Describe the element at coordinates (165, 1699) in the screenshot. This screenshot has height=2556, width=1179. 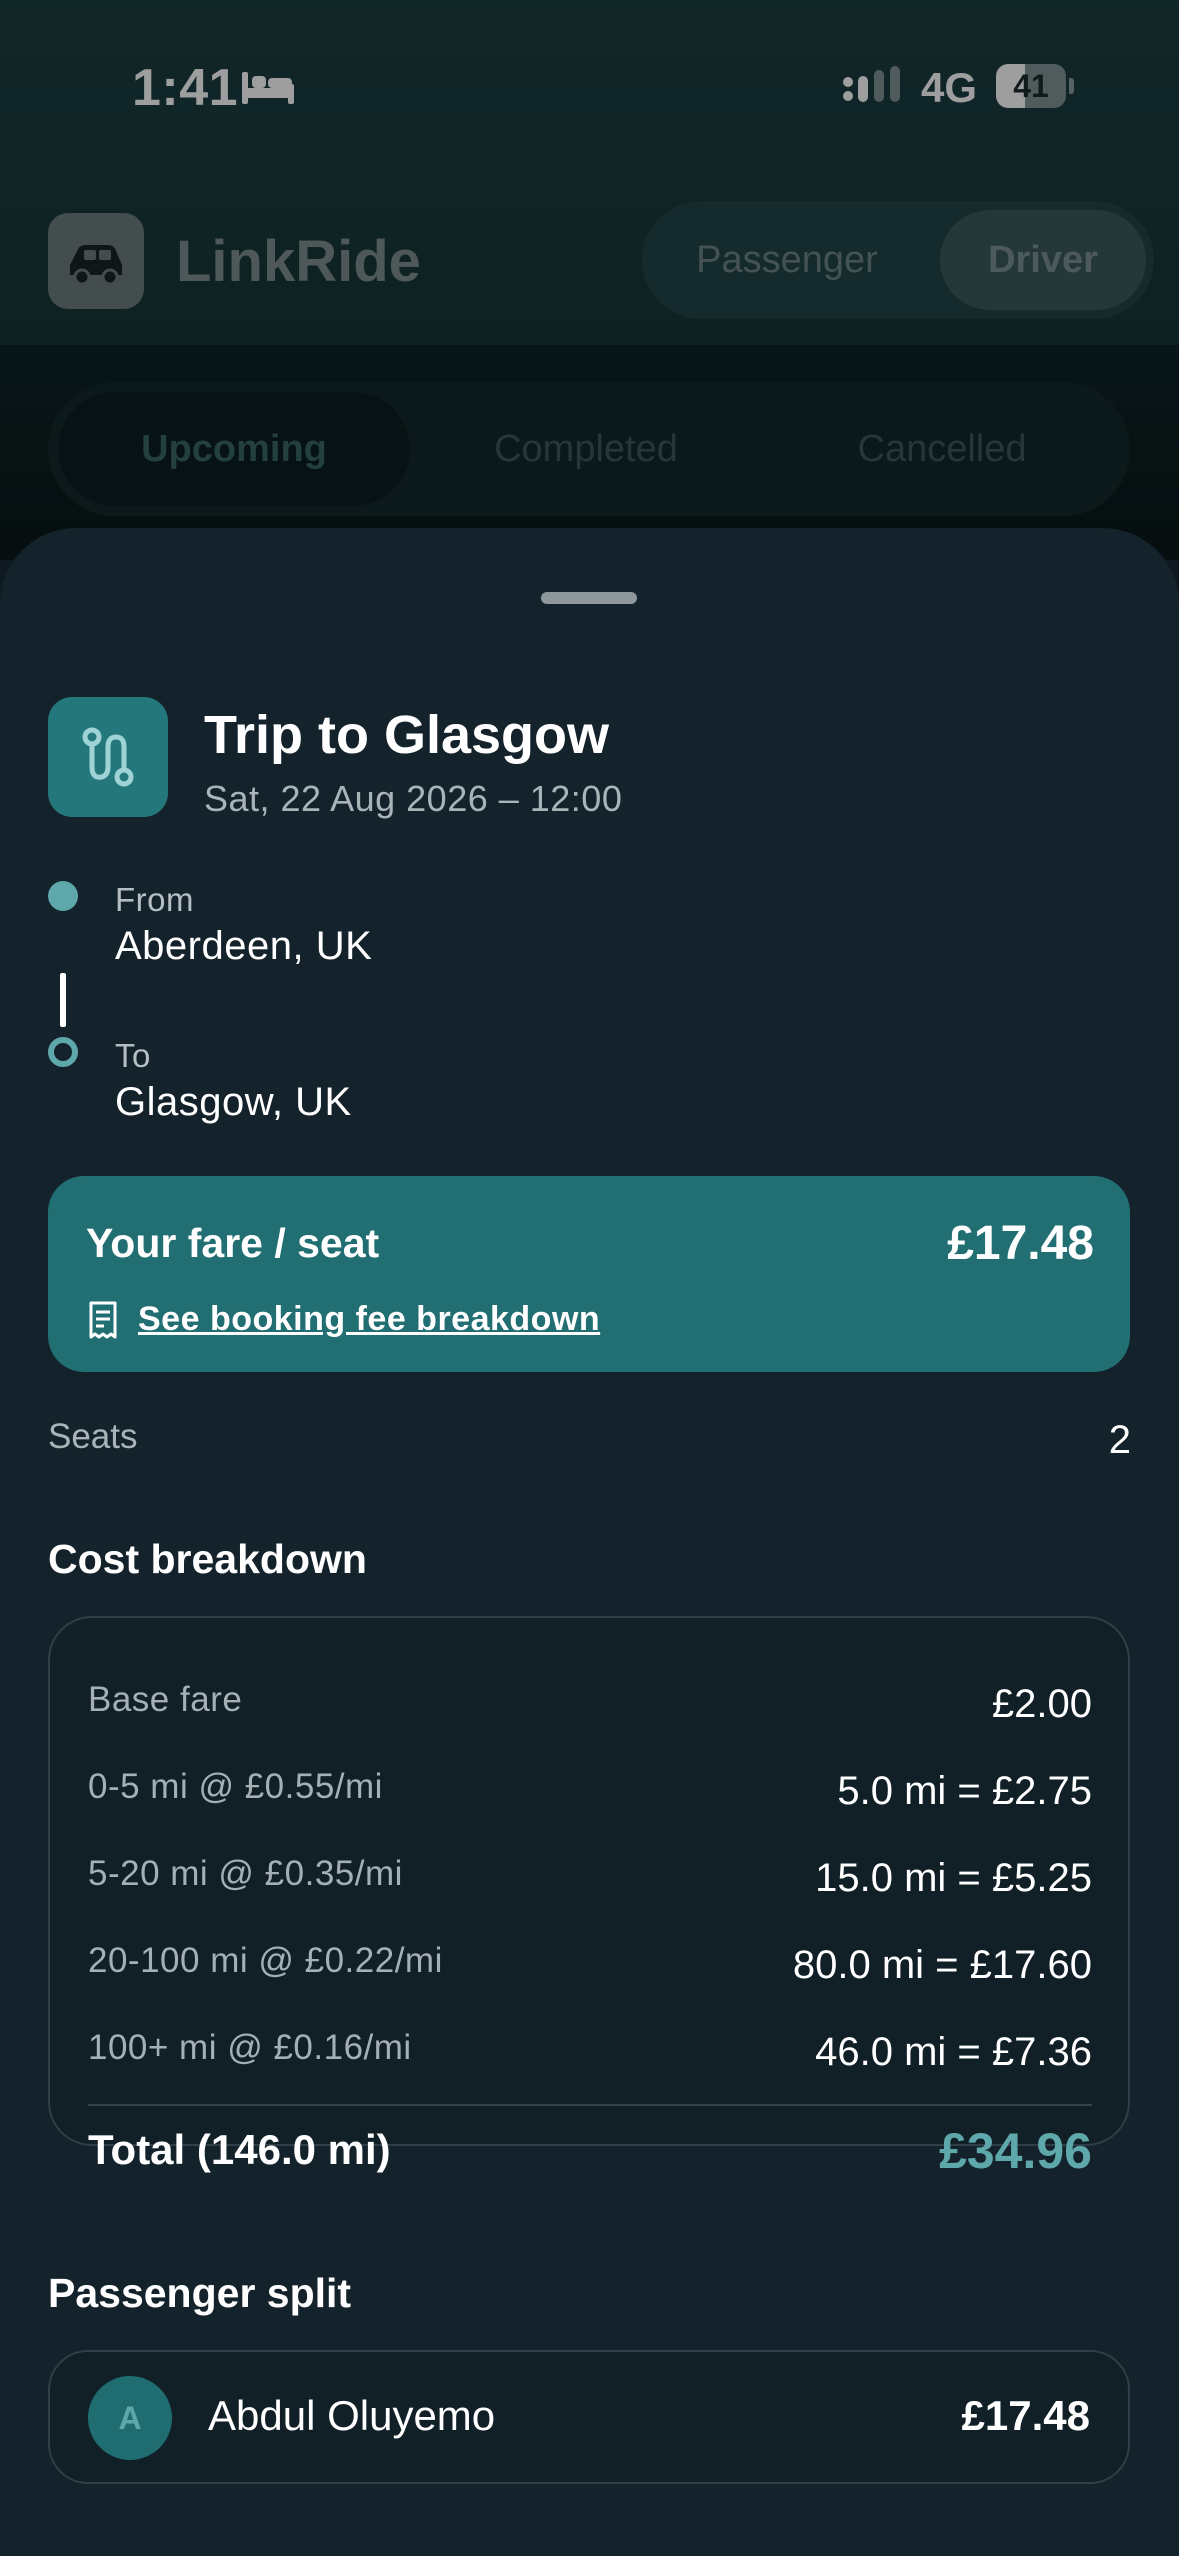
I see `cost-row-label: Base fare` at that location.